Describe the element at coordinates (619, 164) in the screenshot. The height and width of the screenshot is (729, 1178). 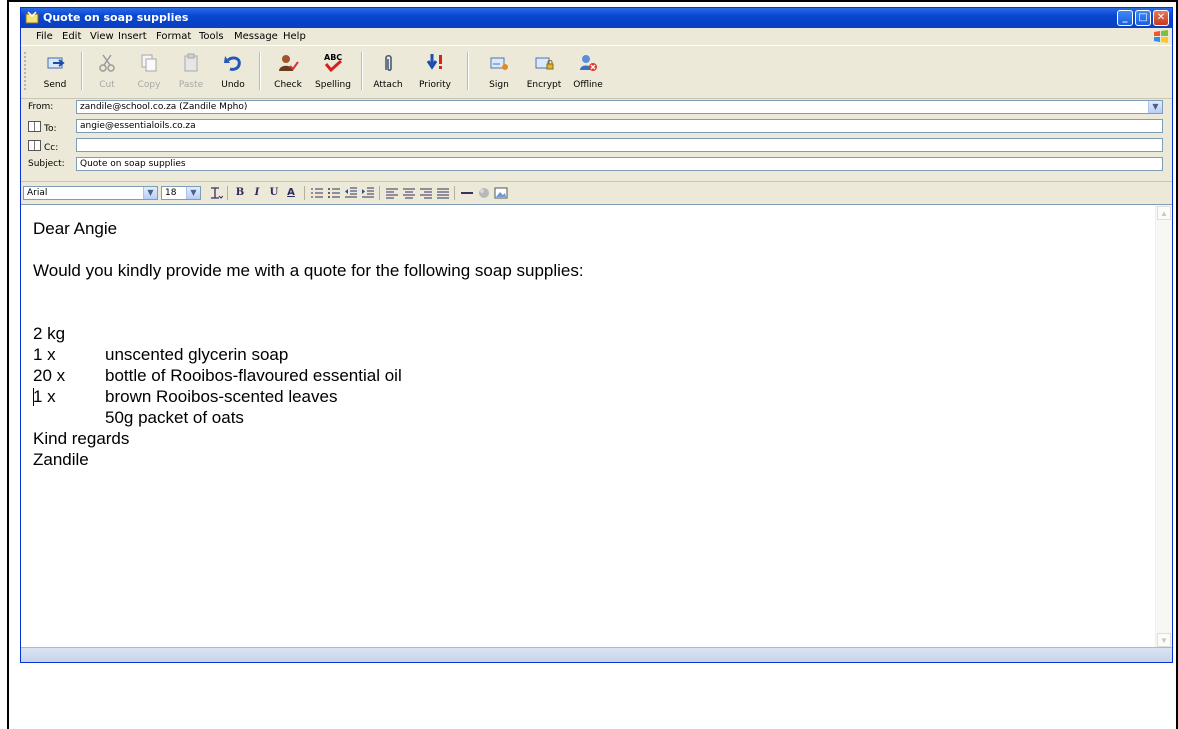
I see `subject-field: Quote on soap supplies` at that location.